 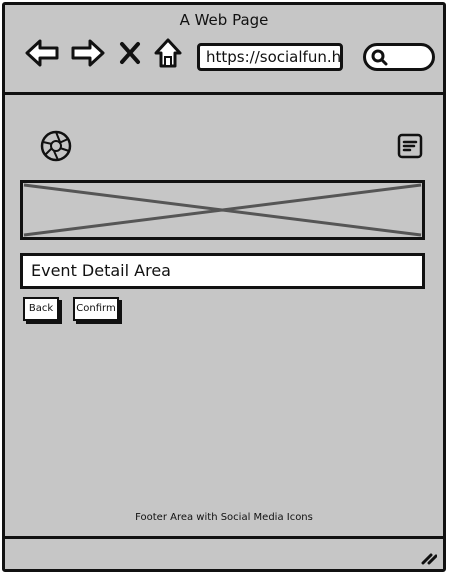 What do you see at coordinates (224, 20) in the screenshot?
I see `window-title: A Web Page` at bounding box center [224, 20].